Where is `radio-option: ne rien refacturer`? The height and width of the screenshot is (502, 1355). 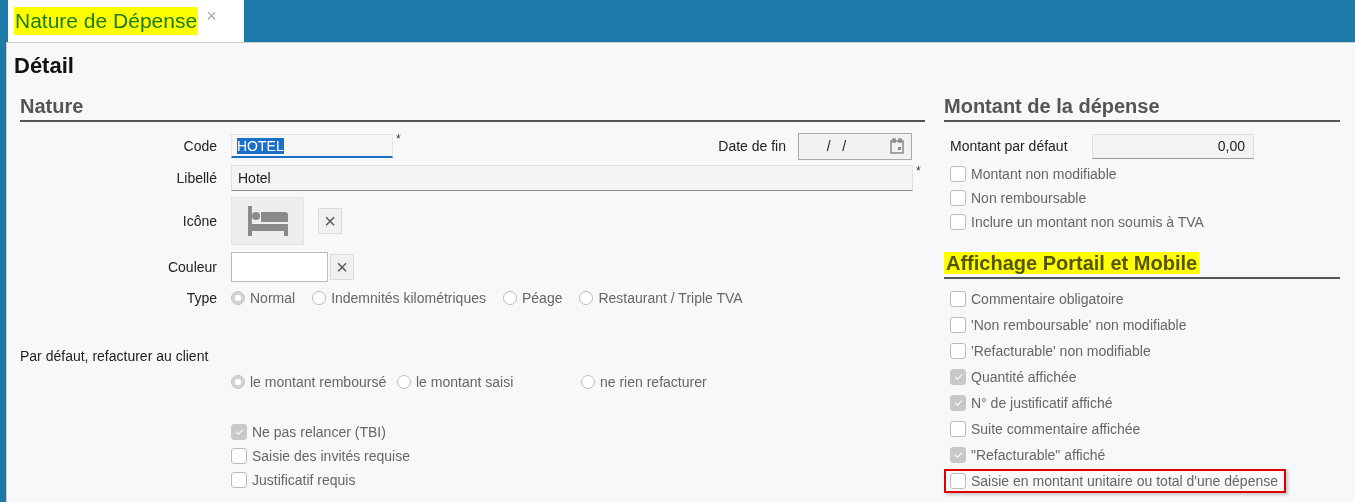 radio-option: ne rien refacturer is located at coordinates (644, 382).